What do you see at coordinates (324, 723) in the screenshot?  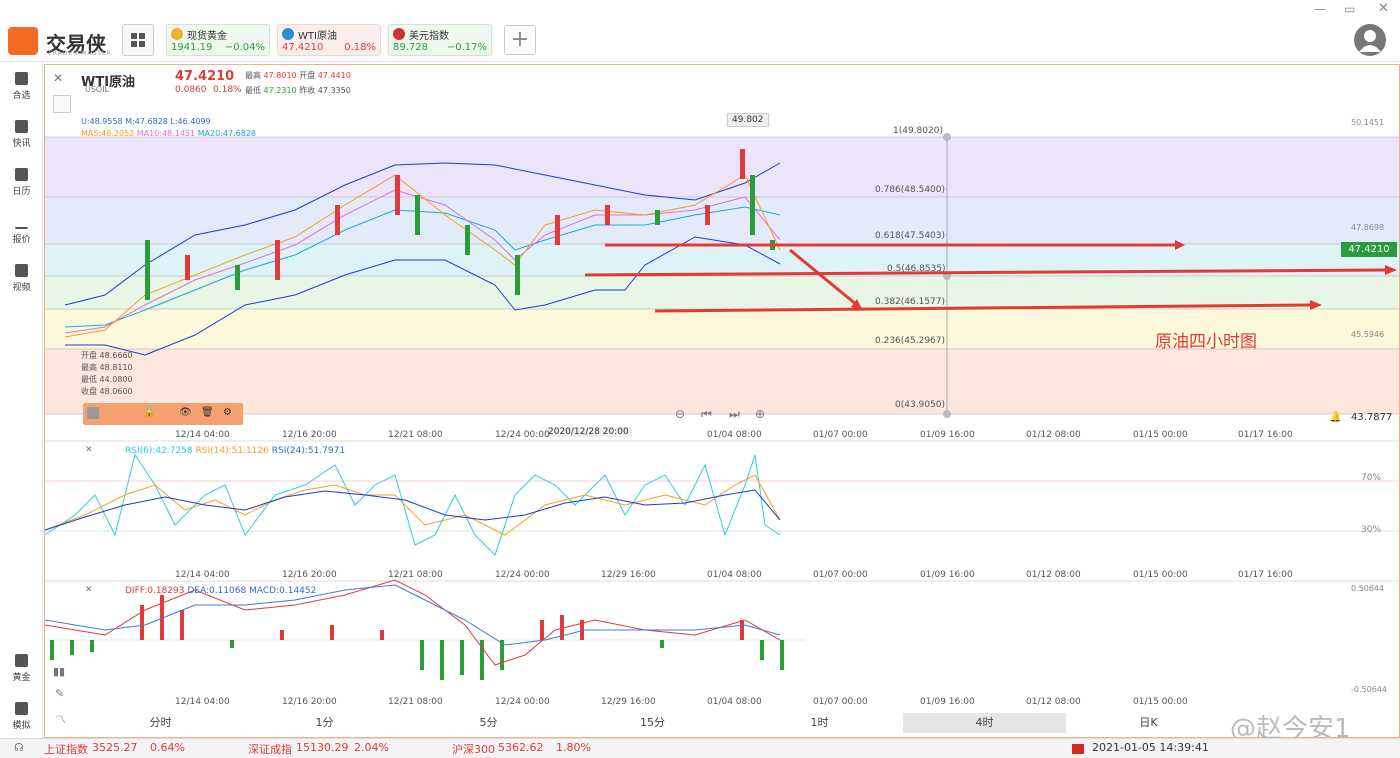 I see `tab-1m: 1分` at bounding box center [324, 723].